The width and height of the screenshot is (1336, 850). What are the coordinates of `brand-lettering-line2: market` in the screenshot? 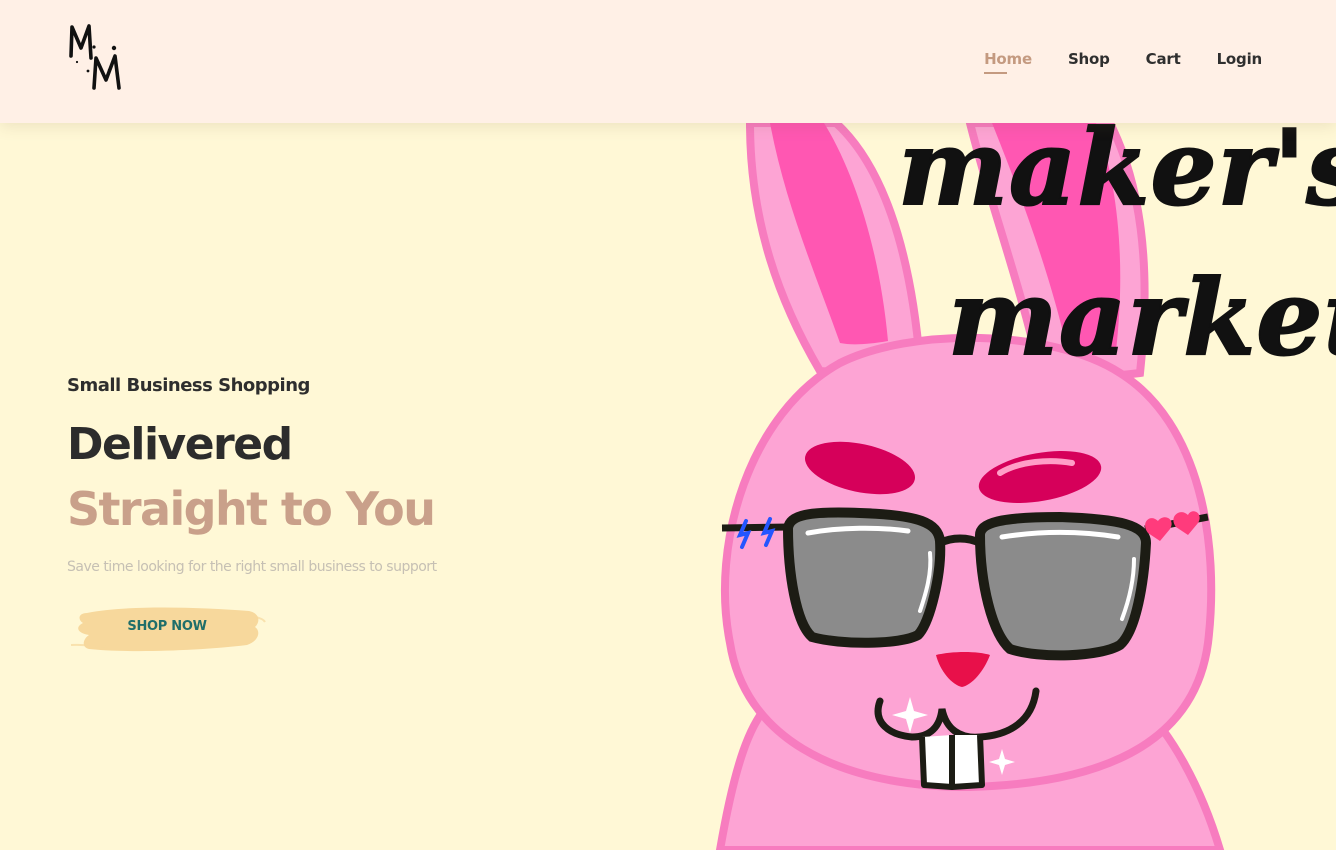 It's located at (1141, 317).